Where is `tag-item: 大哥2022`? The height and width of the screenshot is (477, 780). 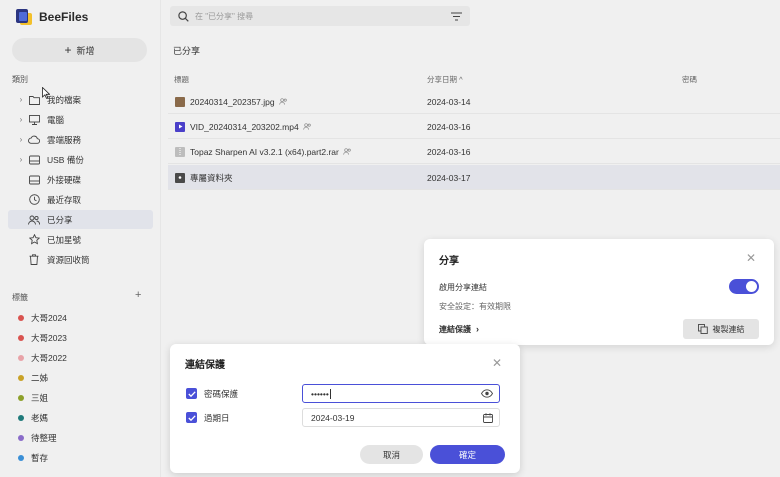
tag-item: 大哥2022 is located at coordinates (42, 358).